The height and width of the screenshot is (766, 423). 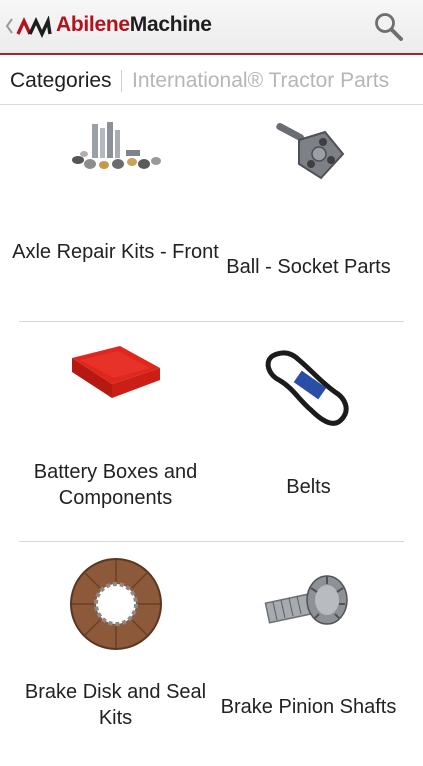 I want to click on pinion-shaft-image, so click(x=306, y=600).